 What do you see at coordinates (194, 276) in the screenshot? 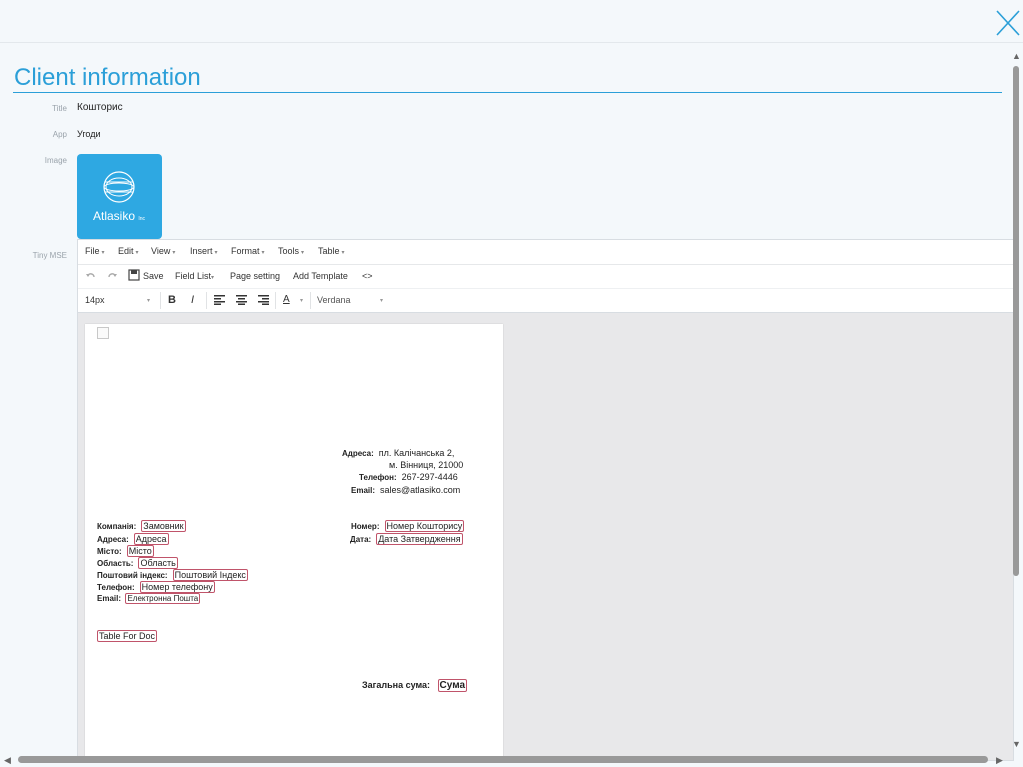
I see `field-list-button: Field List▾` at bounding box center [194, 276].